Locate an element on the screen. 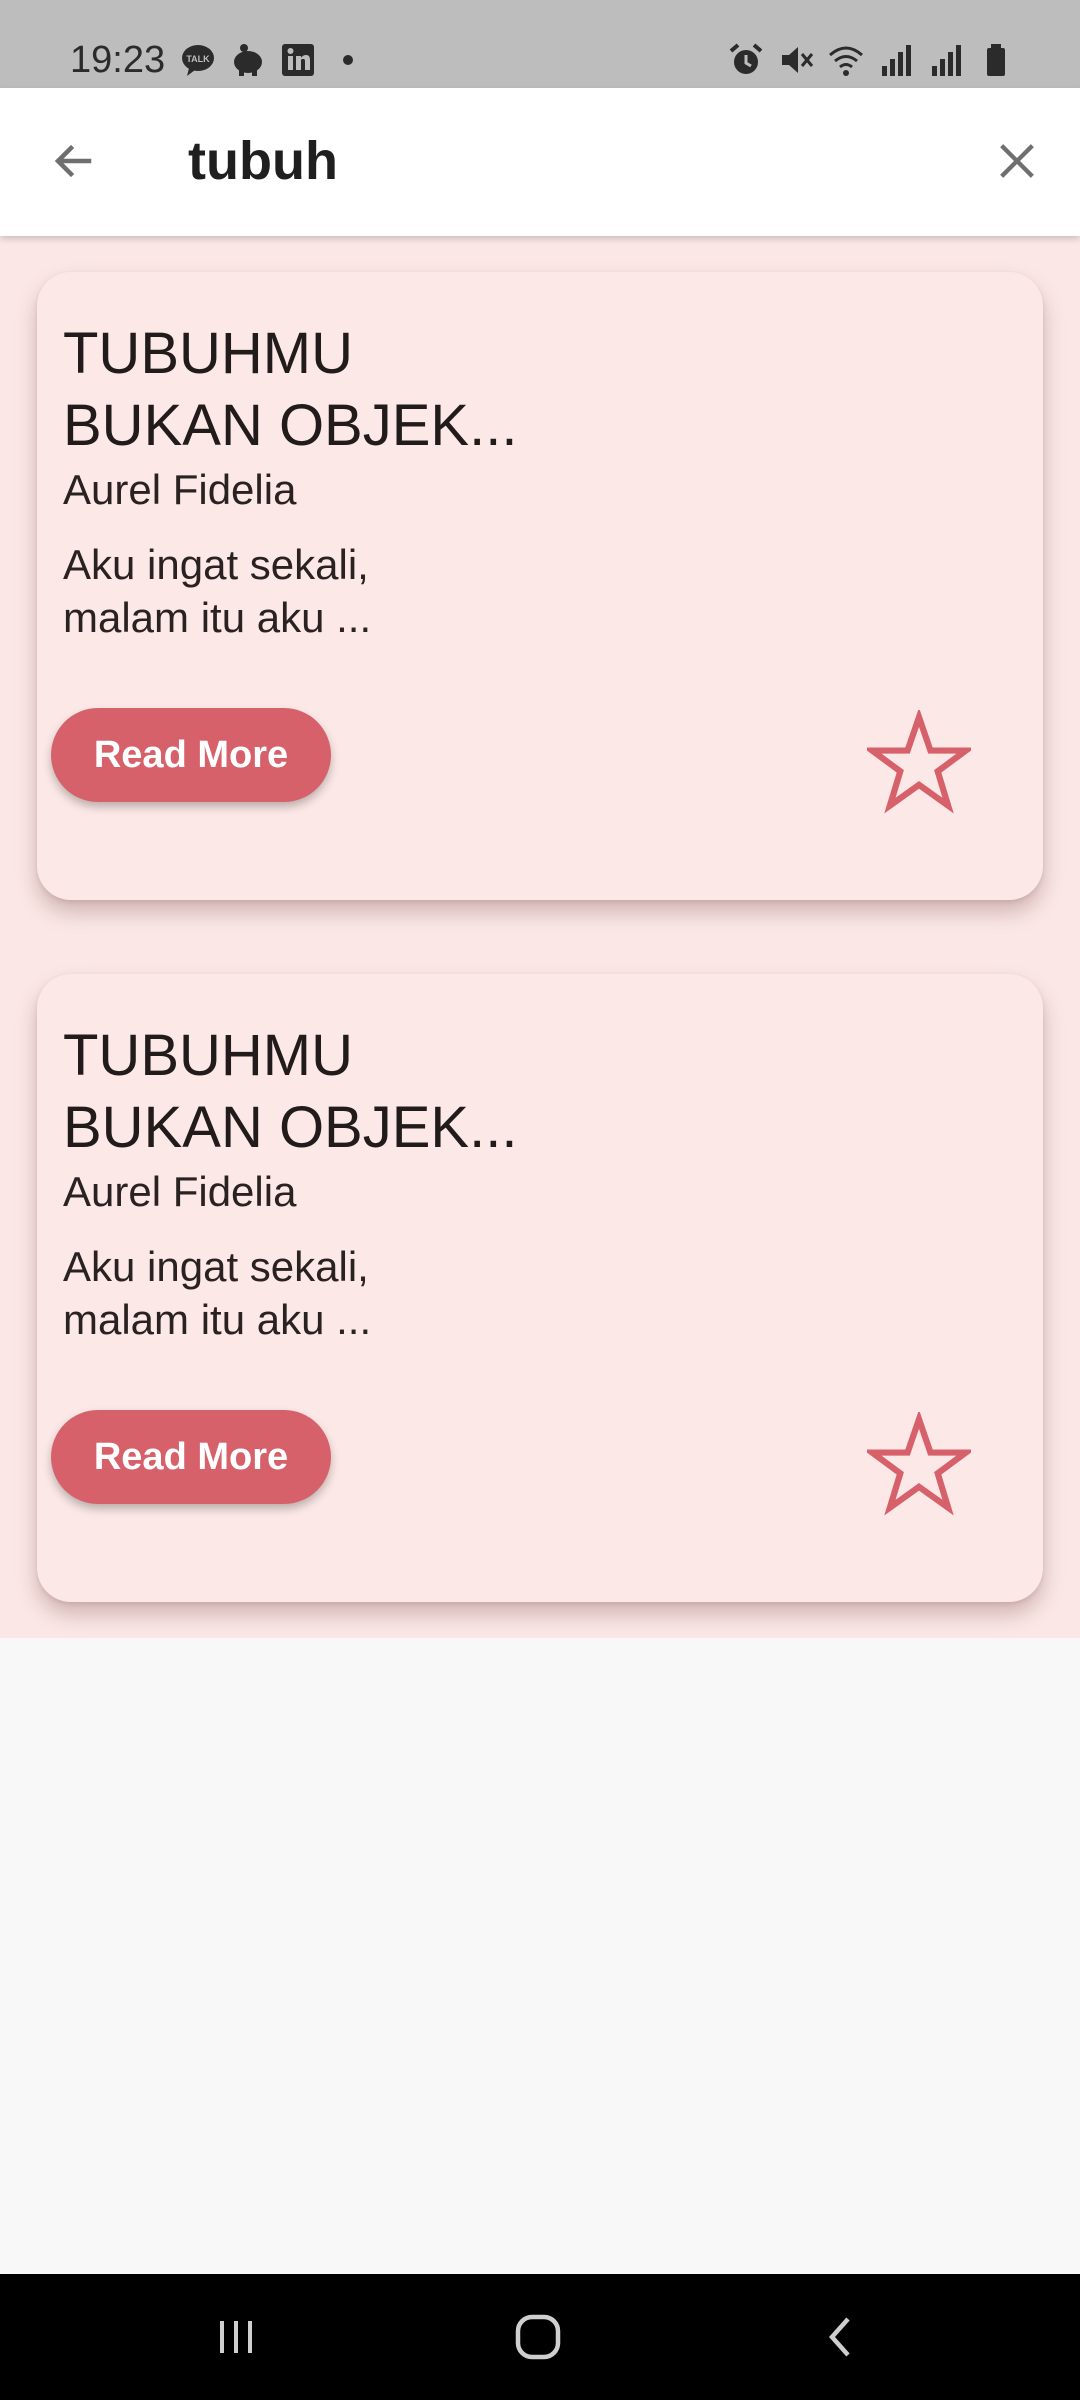  kakaotalk-icon: TALK is located at coordinates (198, 60).